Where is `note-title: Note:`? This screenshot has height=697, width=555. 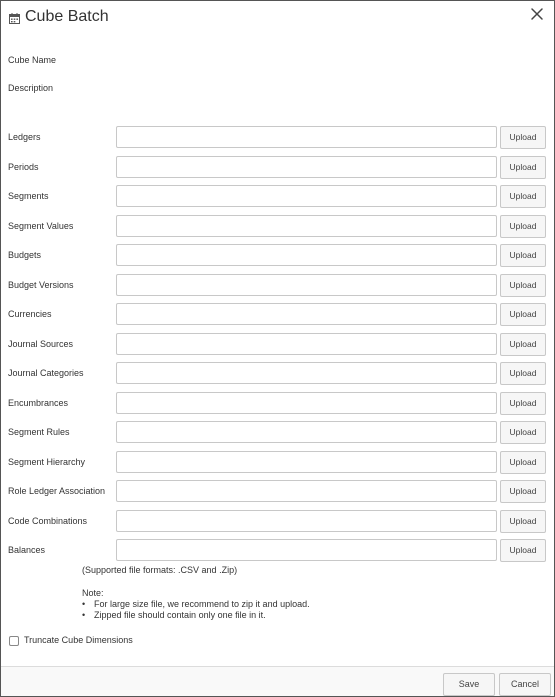
note-title: Note: is located at coordinates (93, 593).